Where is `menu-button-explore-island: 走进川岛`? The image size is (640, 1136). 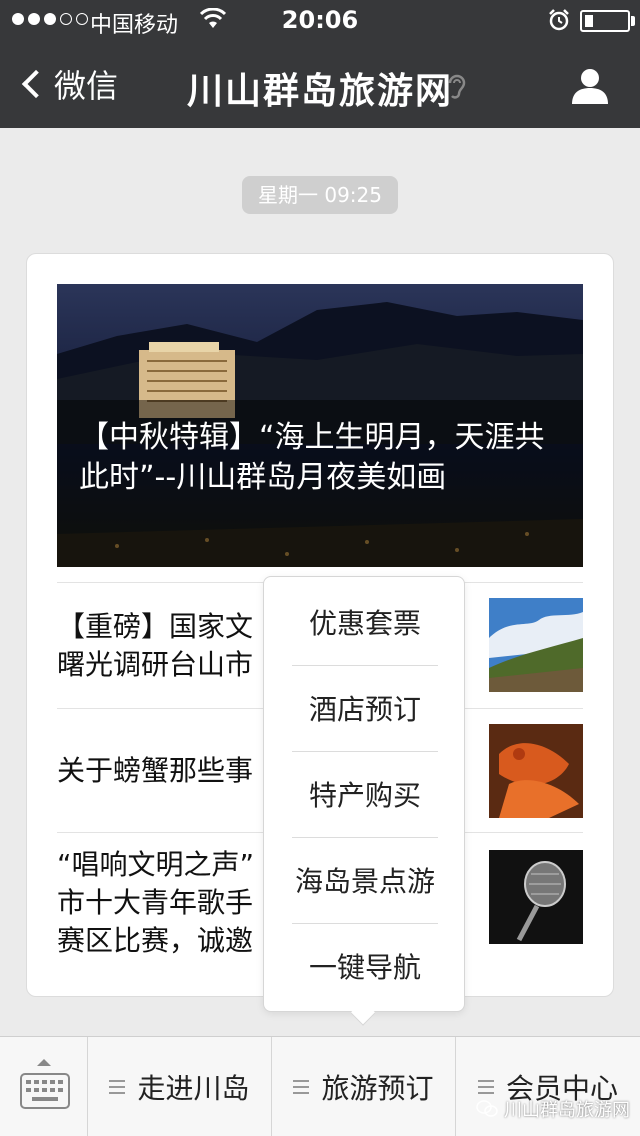 menu-button-explore-island: 走进川岛 is located at coordinates (180, 1086).